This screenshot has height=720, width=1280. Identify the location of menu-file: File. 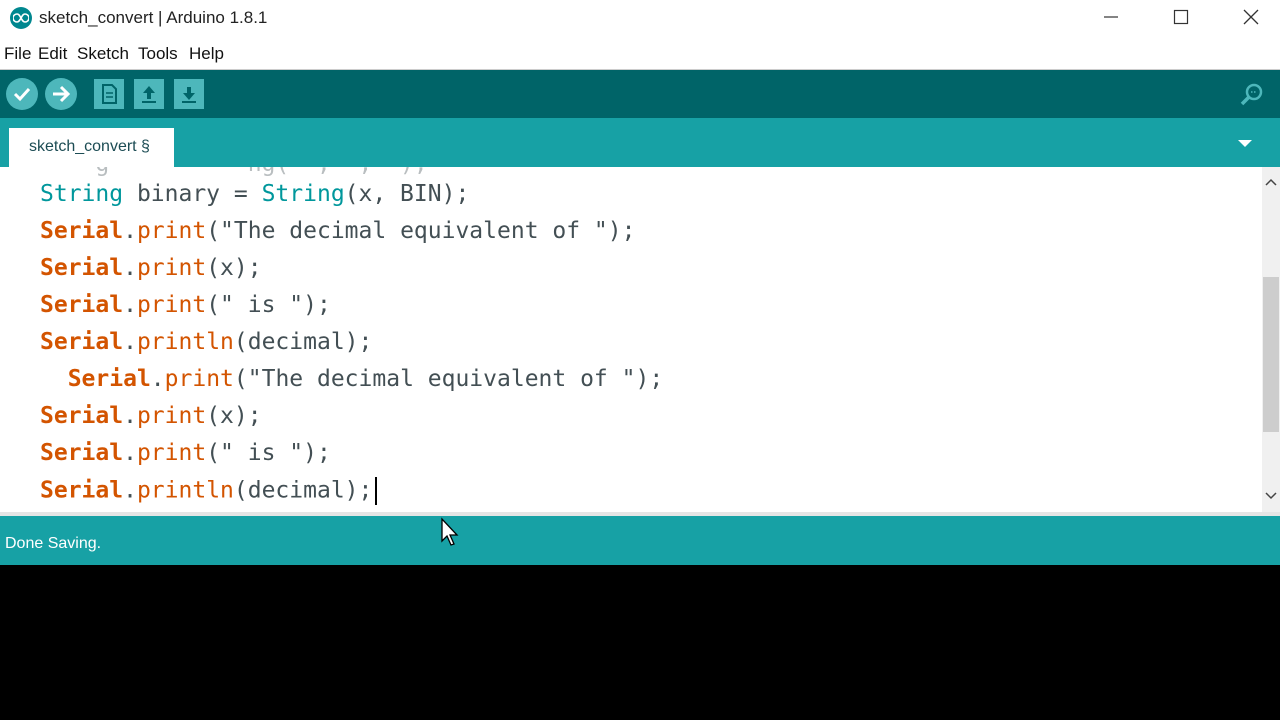
(17, 54).